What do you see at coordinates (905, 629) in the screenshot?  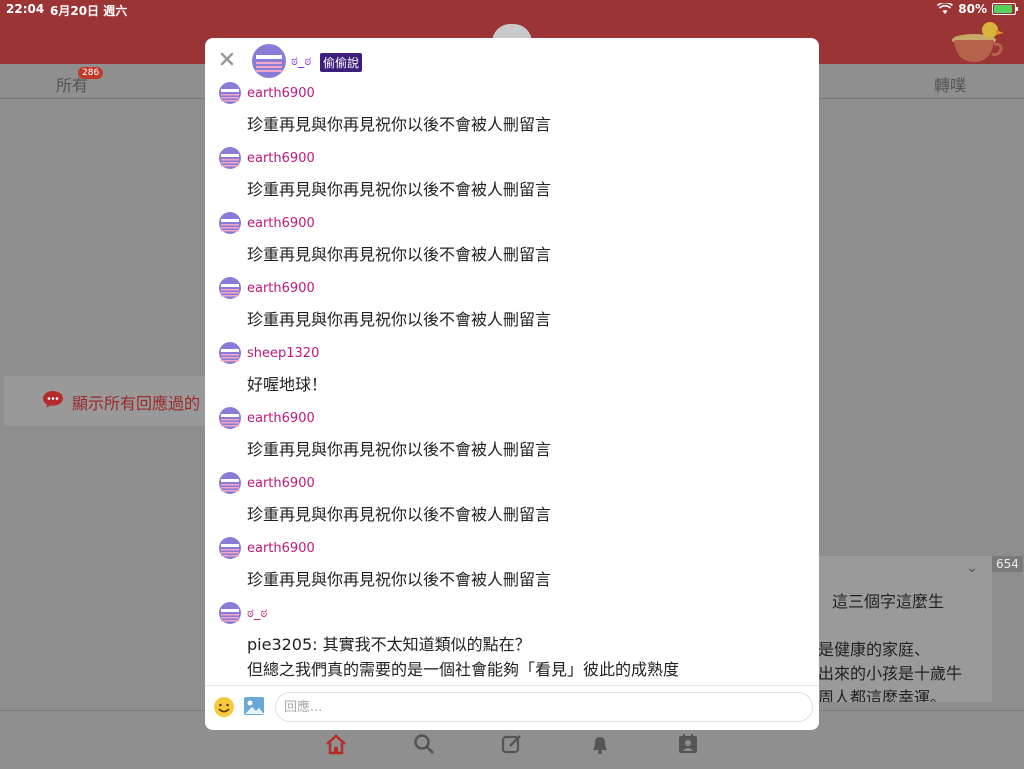 I see `background-post-card: 這三個字這麼生 是健康的家庭、 出來的小孩是十歲牛 周人都這麼幸運。` at bounding box center [905, 629].